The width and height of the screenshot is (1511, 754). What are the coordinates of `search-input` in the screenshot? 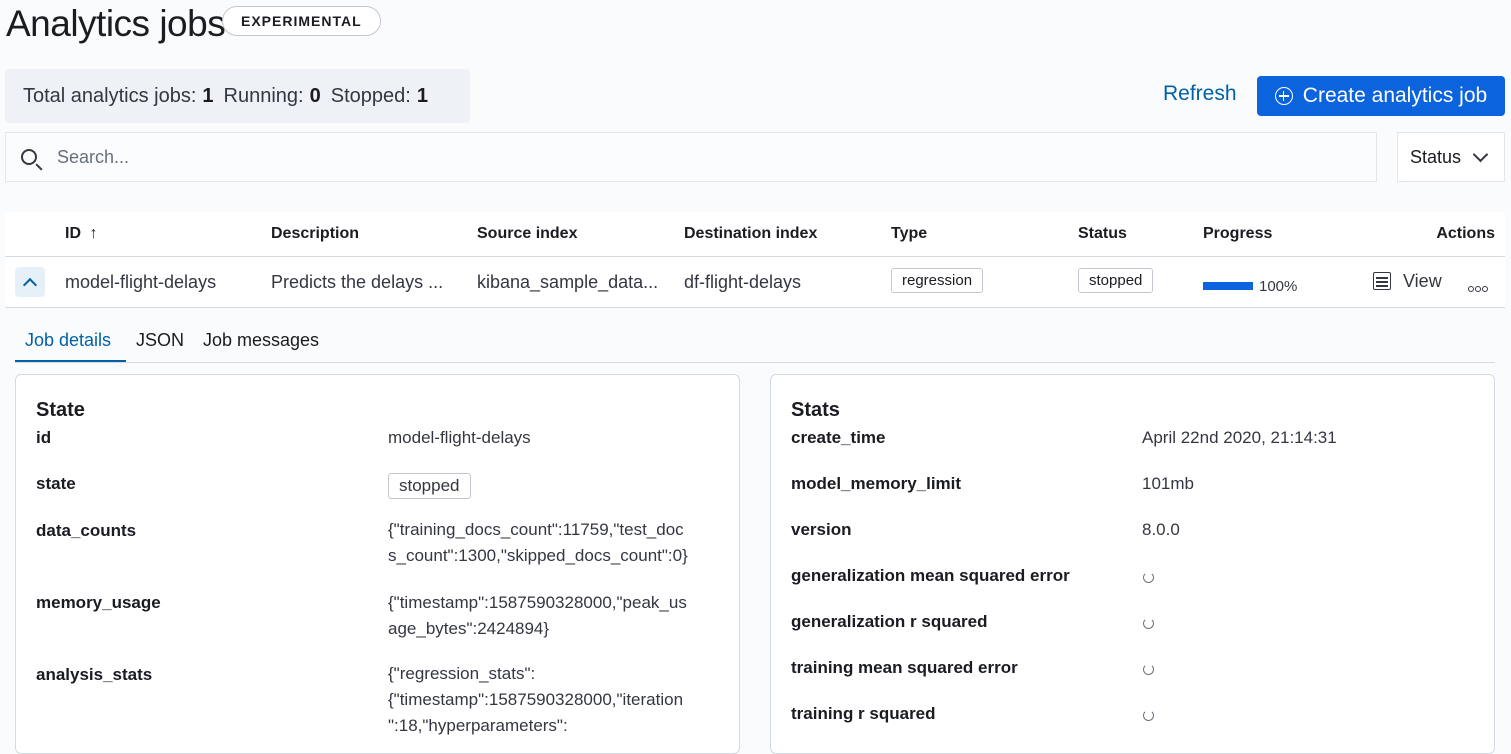 It's located at (657, 157).